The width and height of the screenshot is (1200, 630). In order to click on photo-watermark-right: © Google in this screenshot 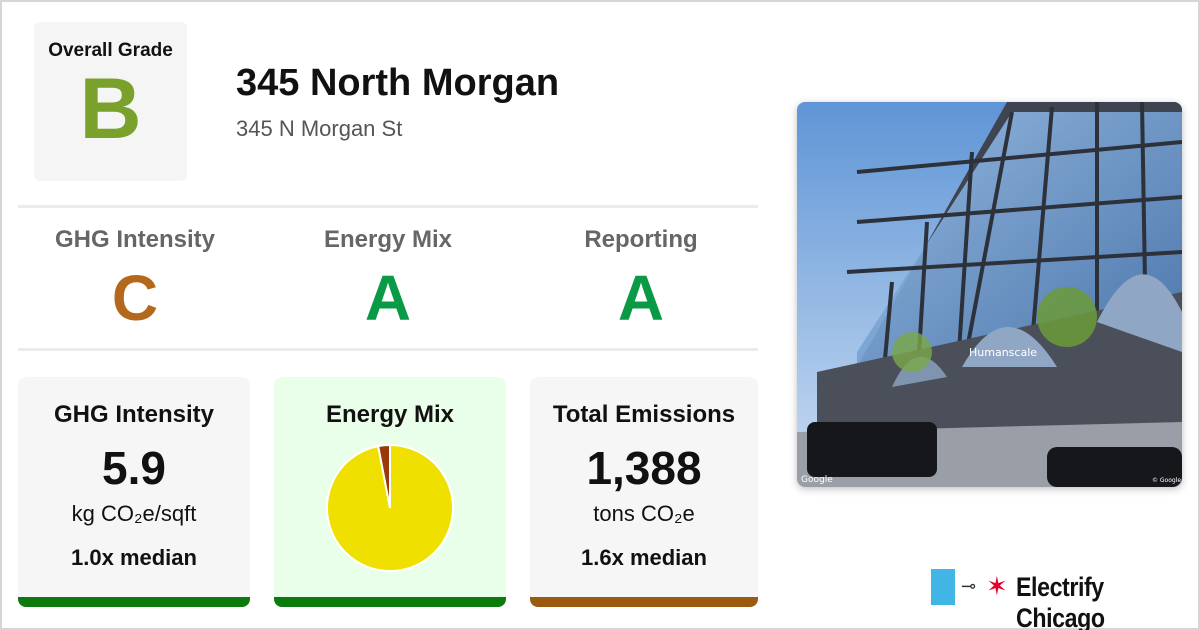, I will do `click(1166, 480)`.